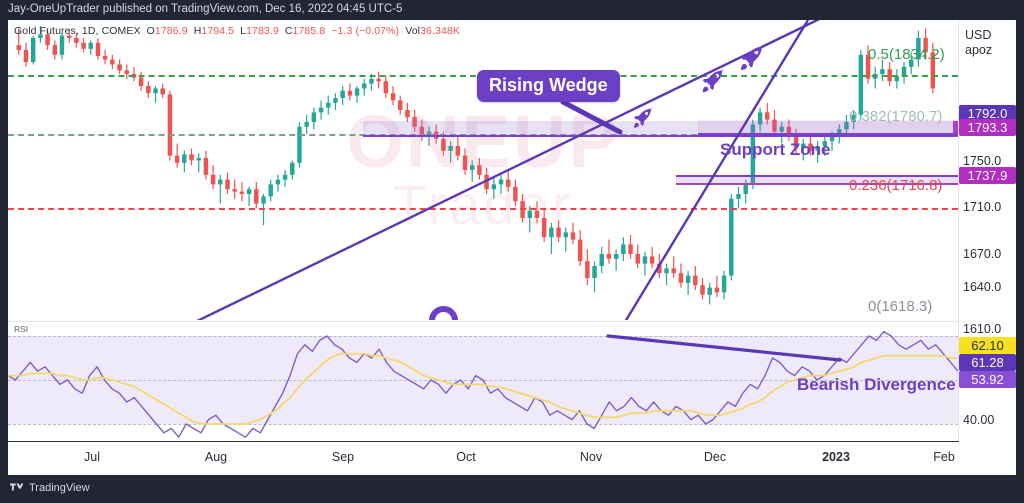 The height and width of the screenshot is (503, 1024). What do you see at coordinates (979, 420) in the screenshot?
I see `price-tick-6: 40.00` at bounding box center [979, 420].